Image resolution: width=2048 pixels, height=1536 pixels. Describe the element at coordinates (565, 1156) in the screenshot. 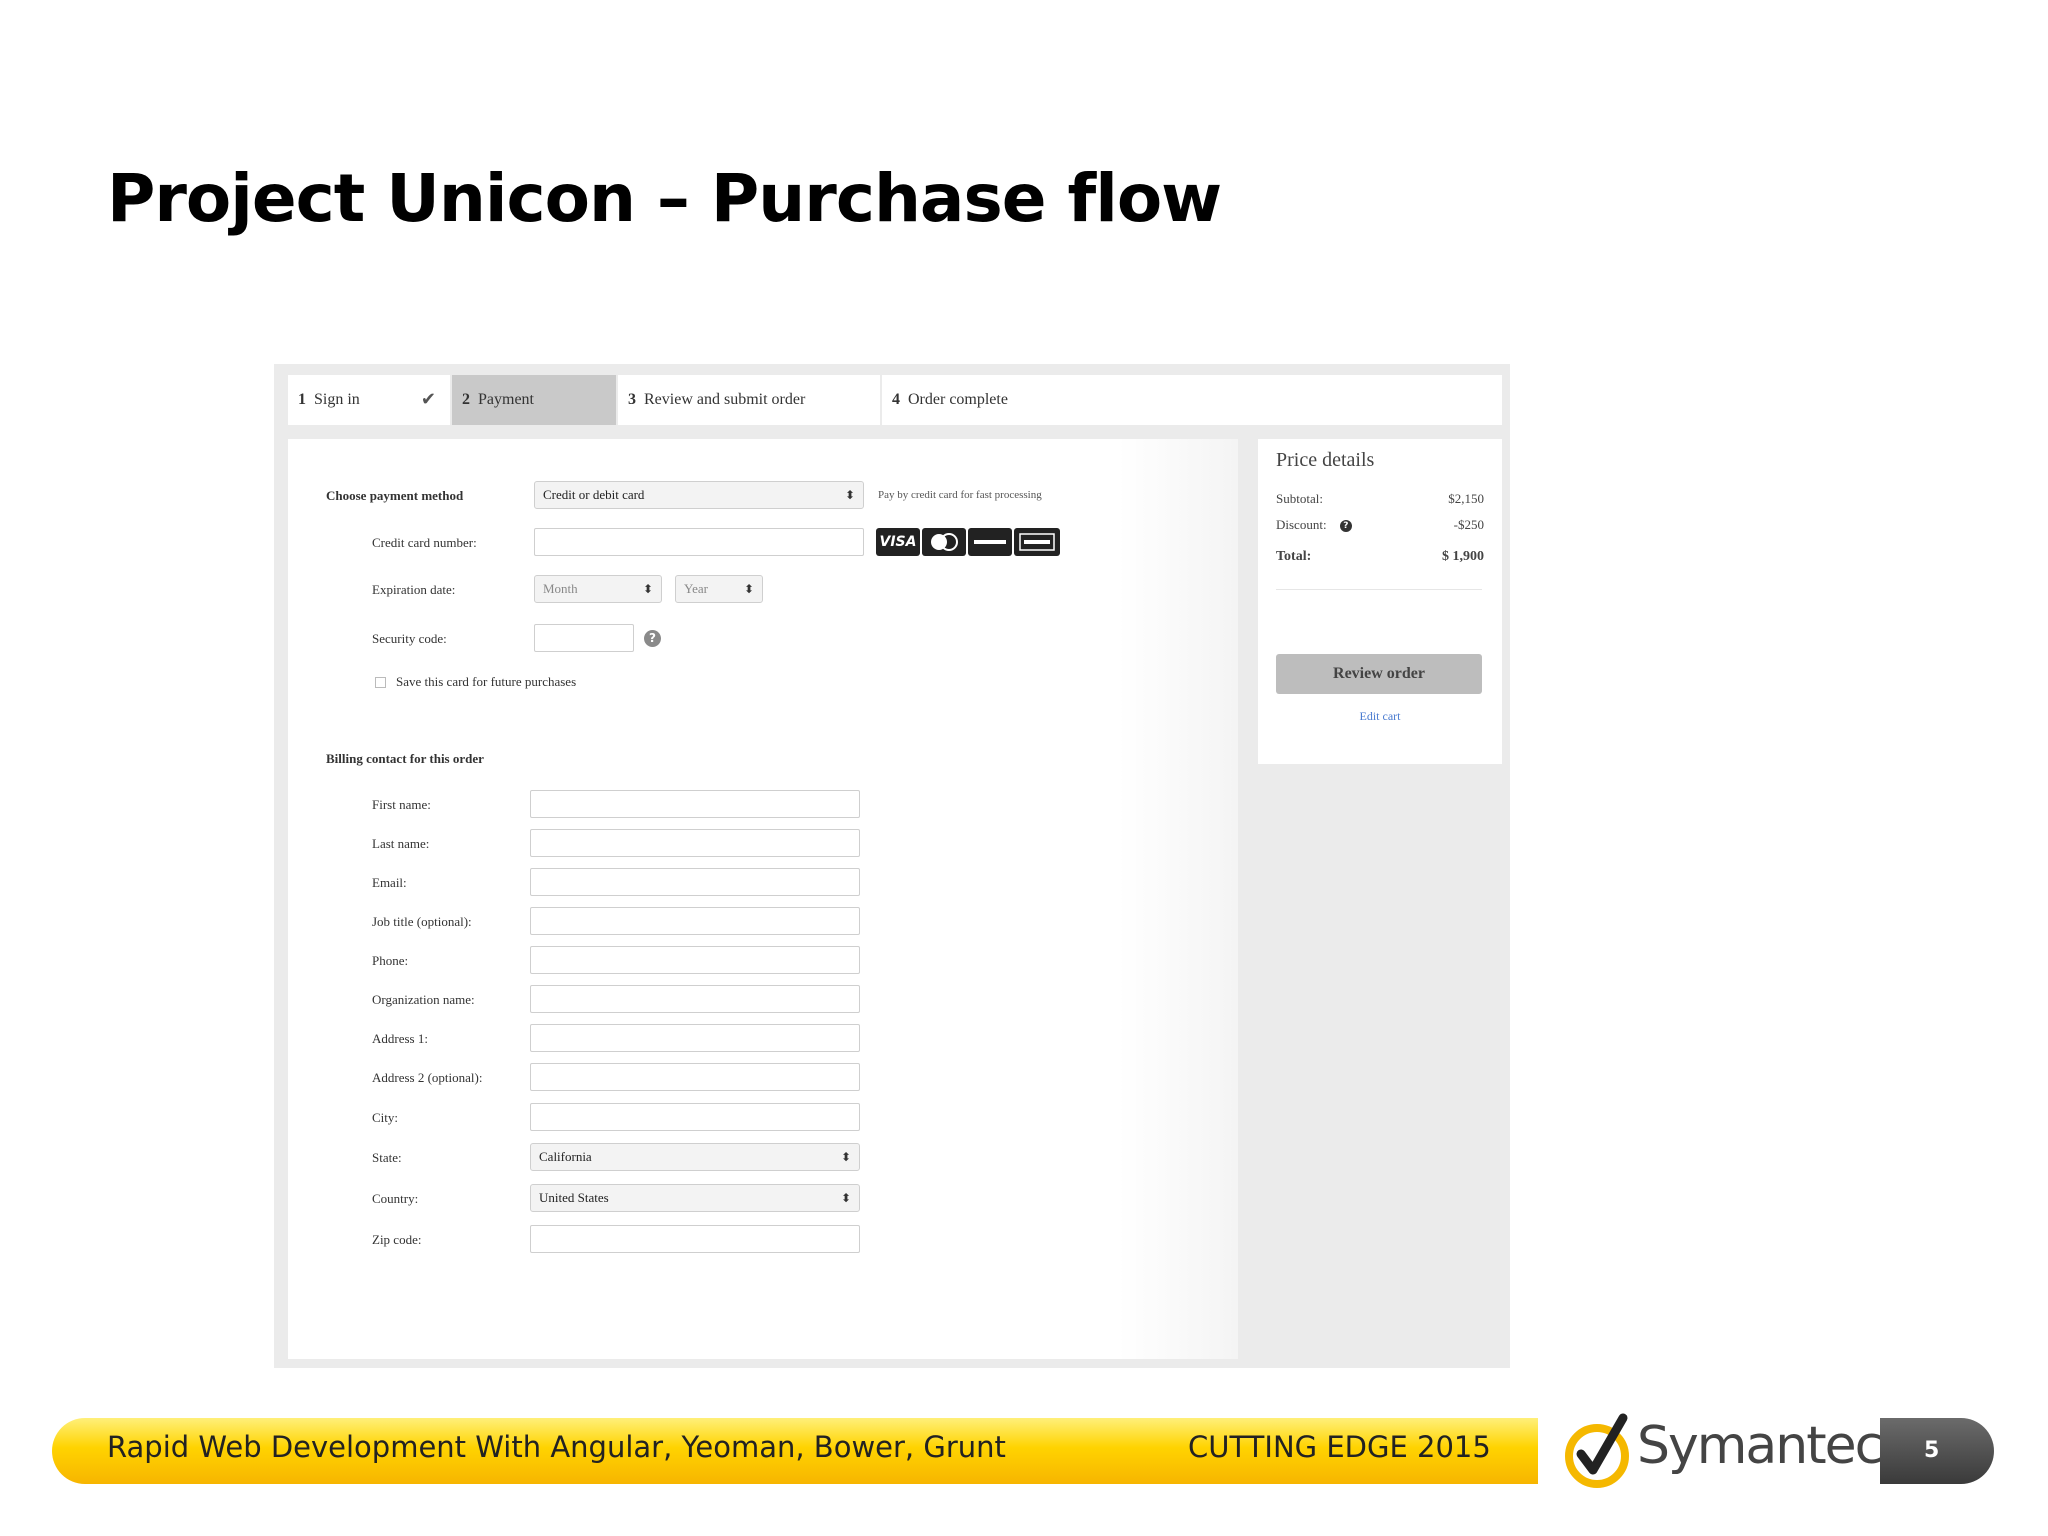

I see `state-value: California` at that location.